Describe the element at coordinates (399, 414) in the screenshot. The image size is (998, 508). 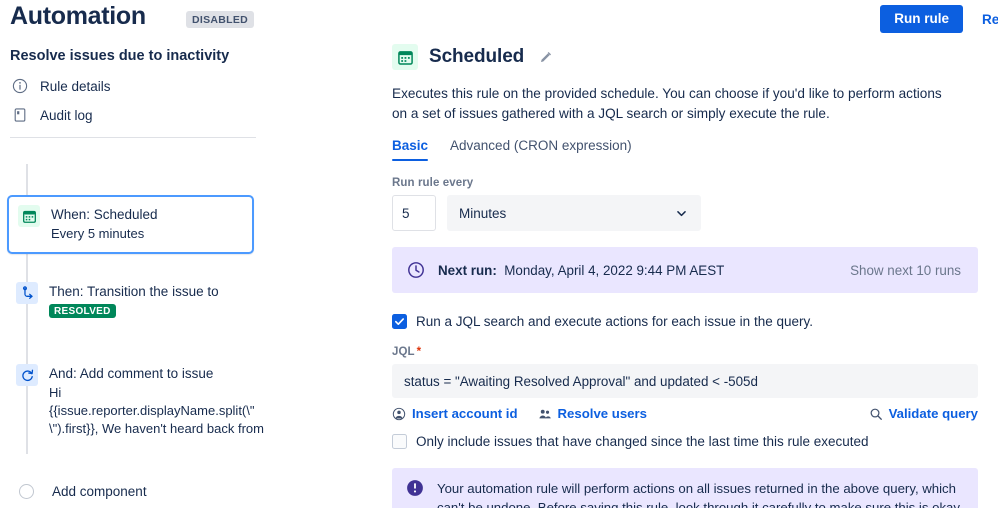
I see `person-icon` at that location.